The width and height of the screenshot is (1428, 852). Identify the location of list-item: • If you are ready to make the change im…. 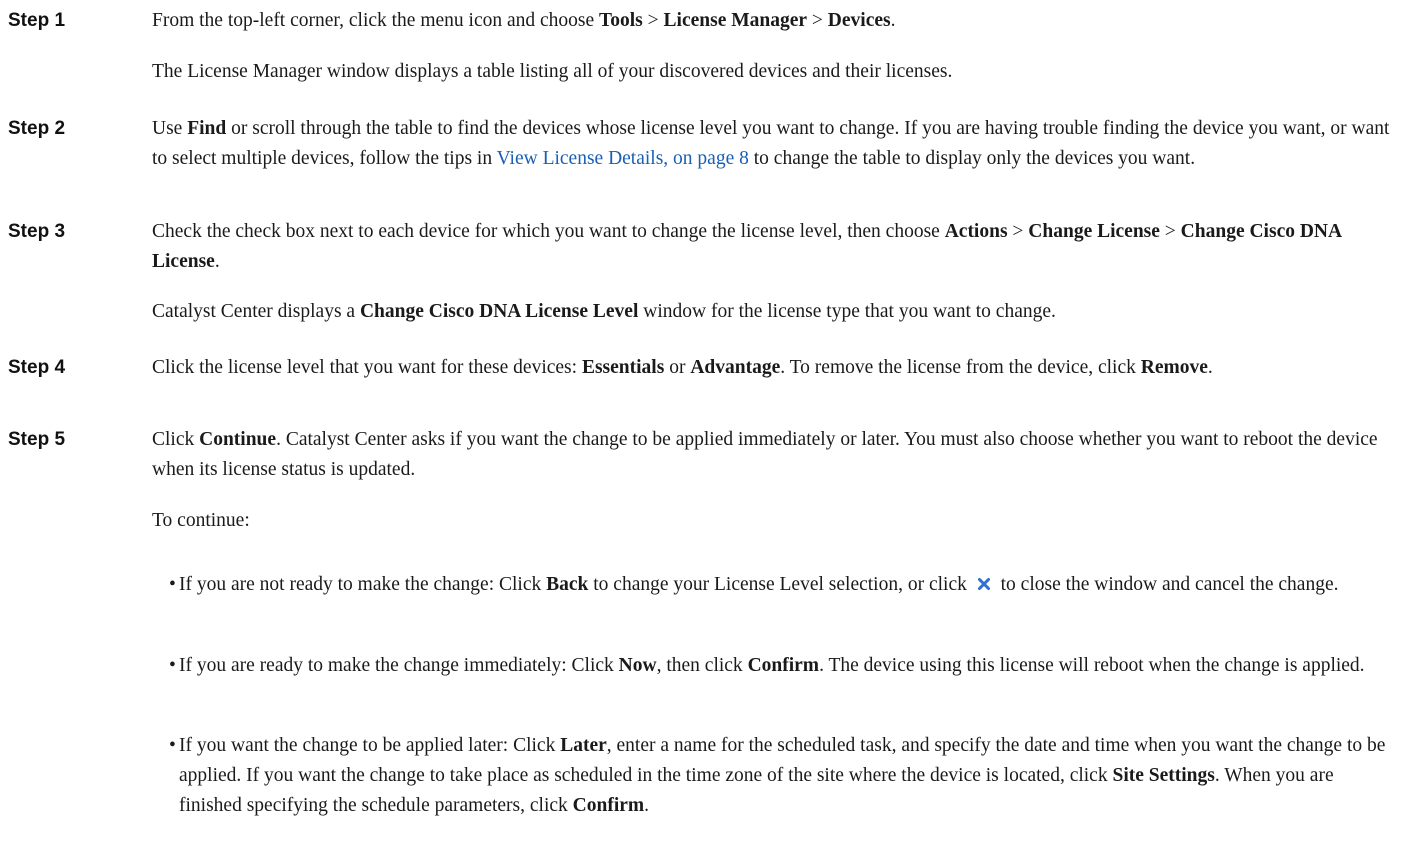
(784, 666).